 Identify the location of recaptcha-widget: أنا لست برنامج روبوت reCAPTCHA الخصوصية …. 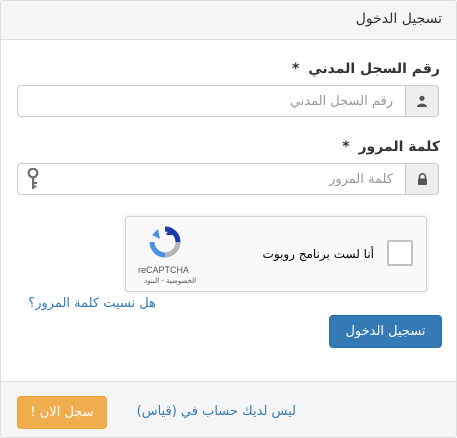
(276, 254).